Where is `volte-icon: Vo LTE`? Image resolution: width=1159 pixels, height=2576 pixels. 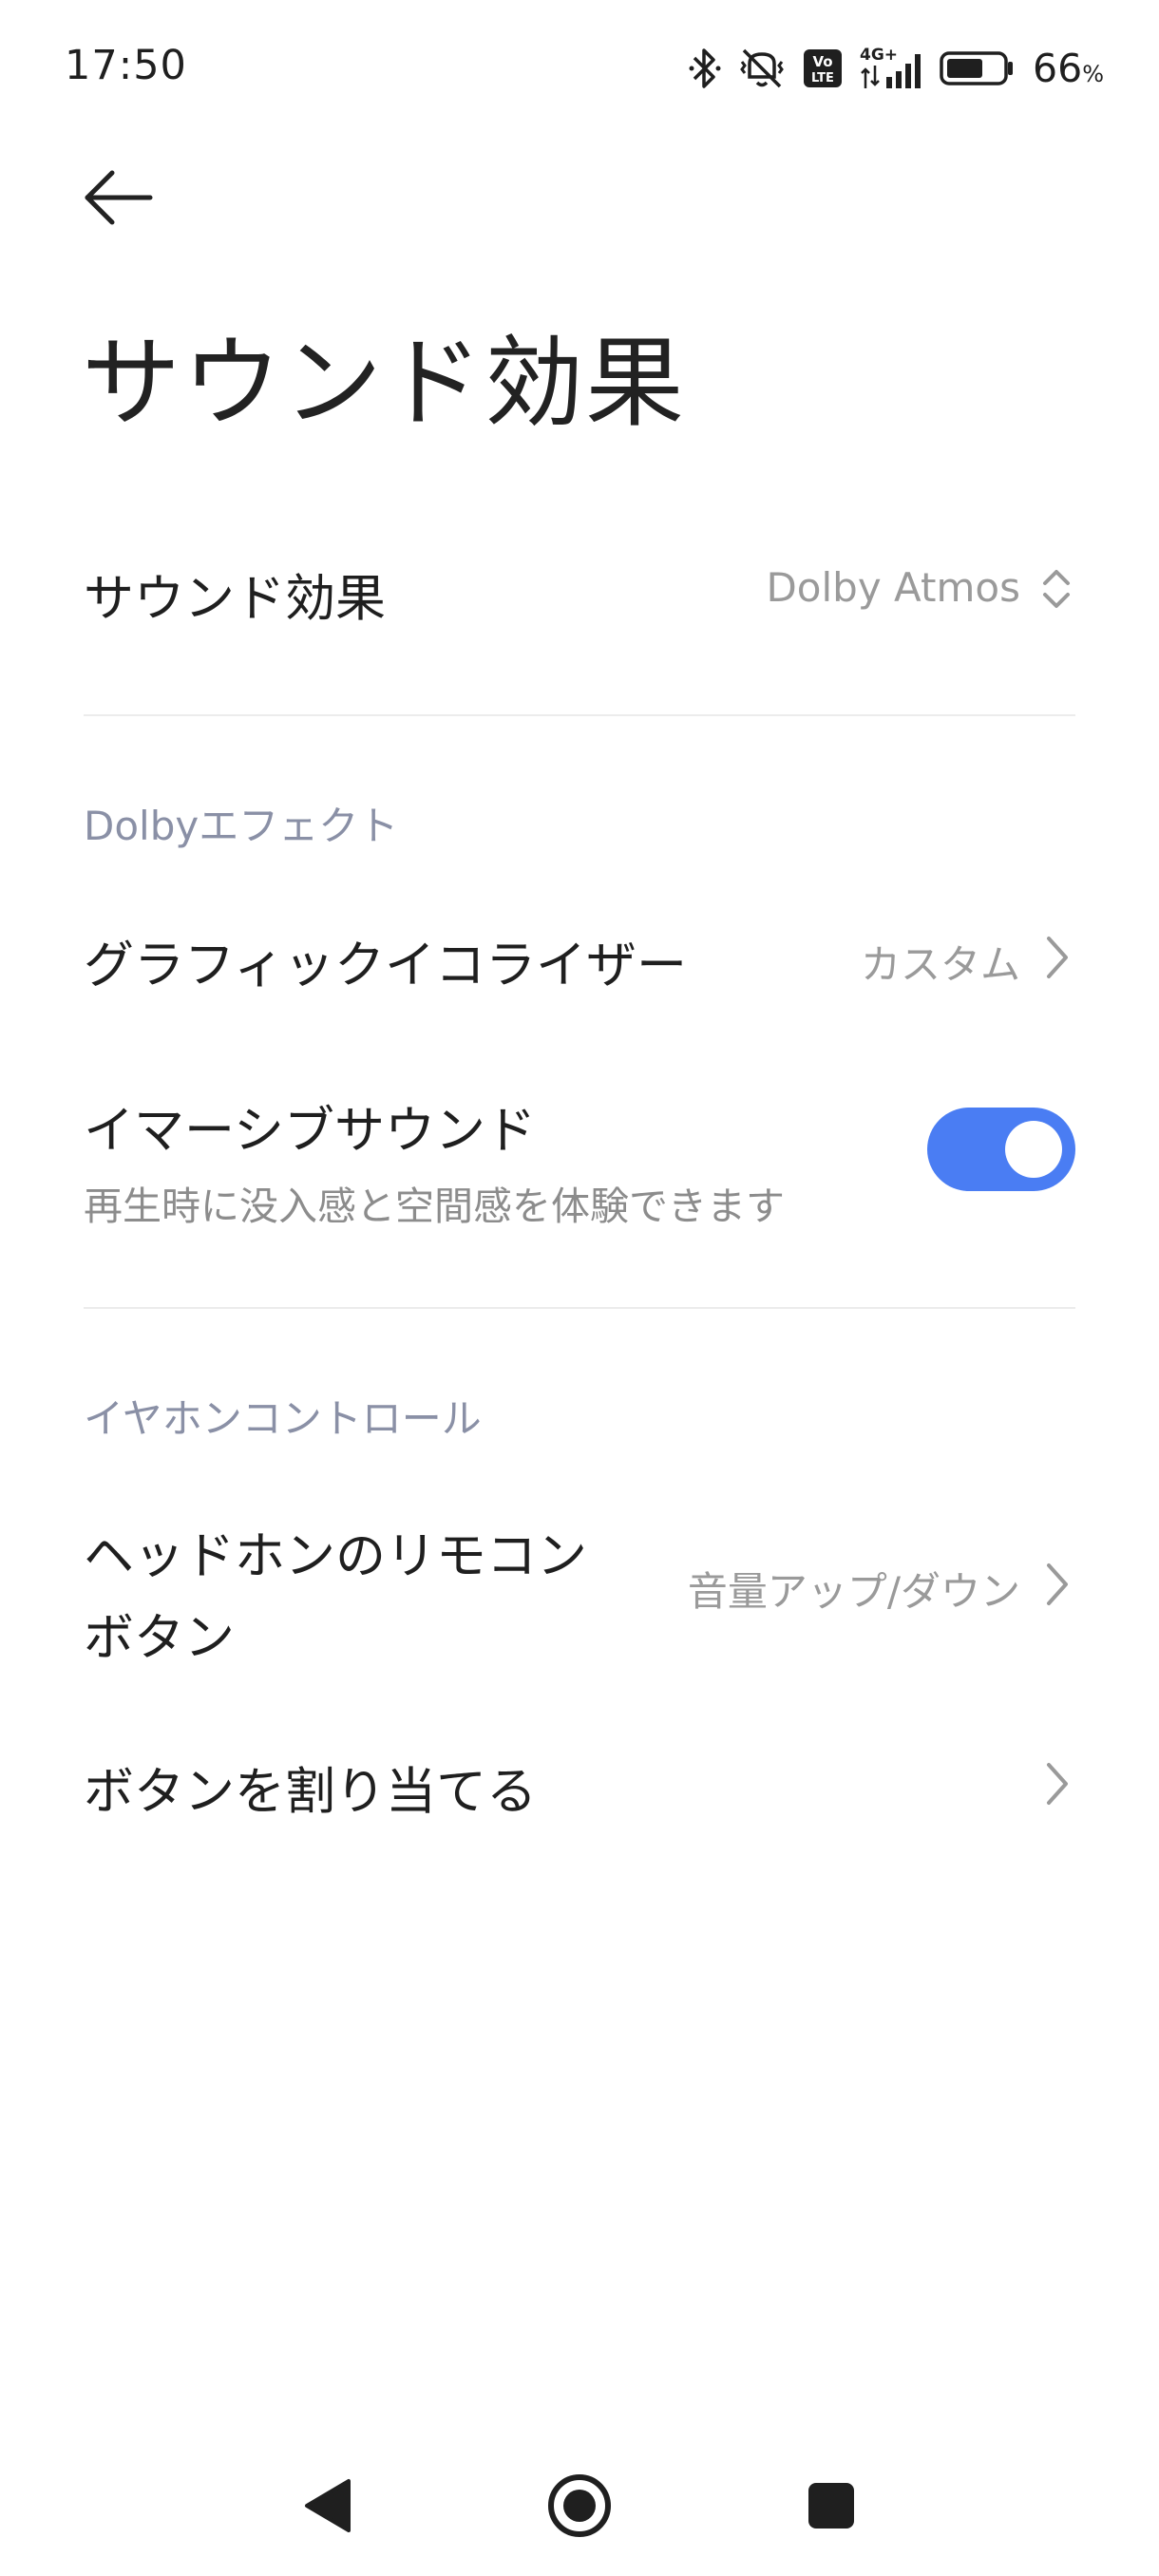 volte-icon: Vo LTE is located at coordinates (823, 68).